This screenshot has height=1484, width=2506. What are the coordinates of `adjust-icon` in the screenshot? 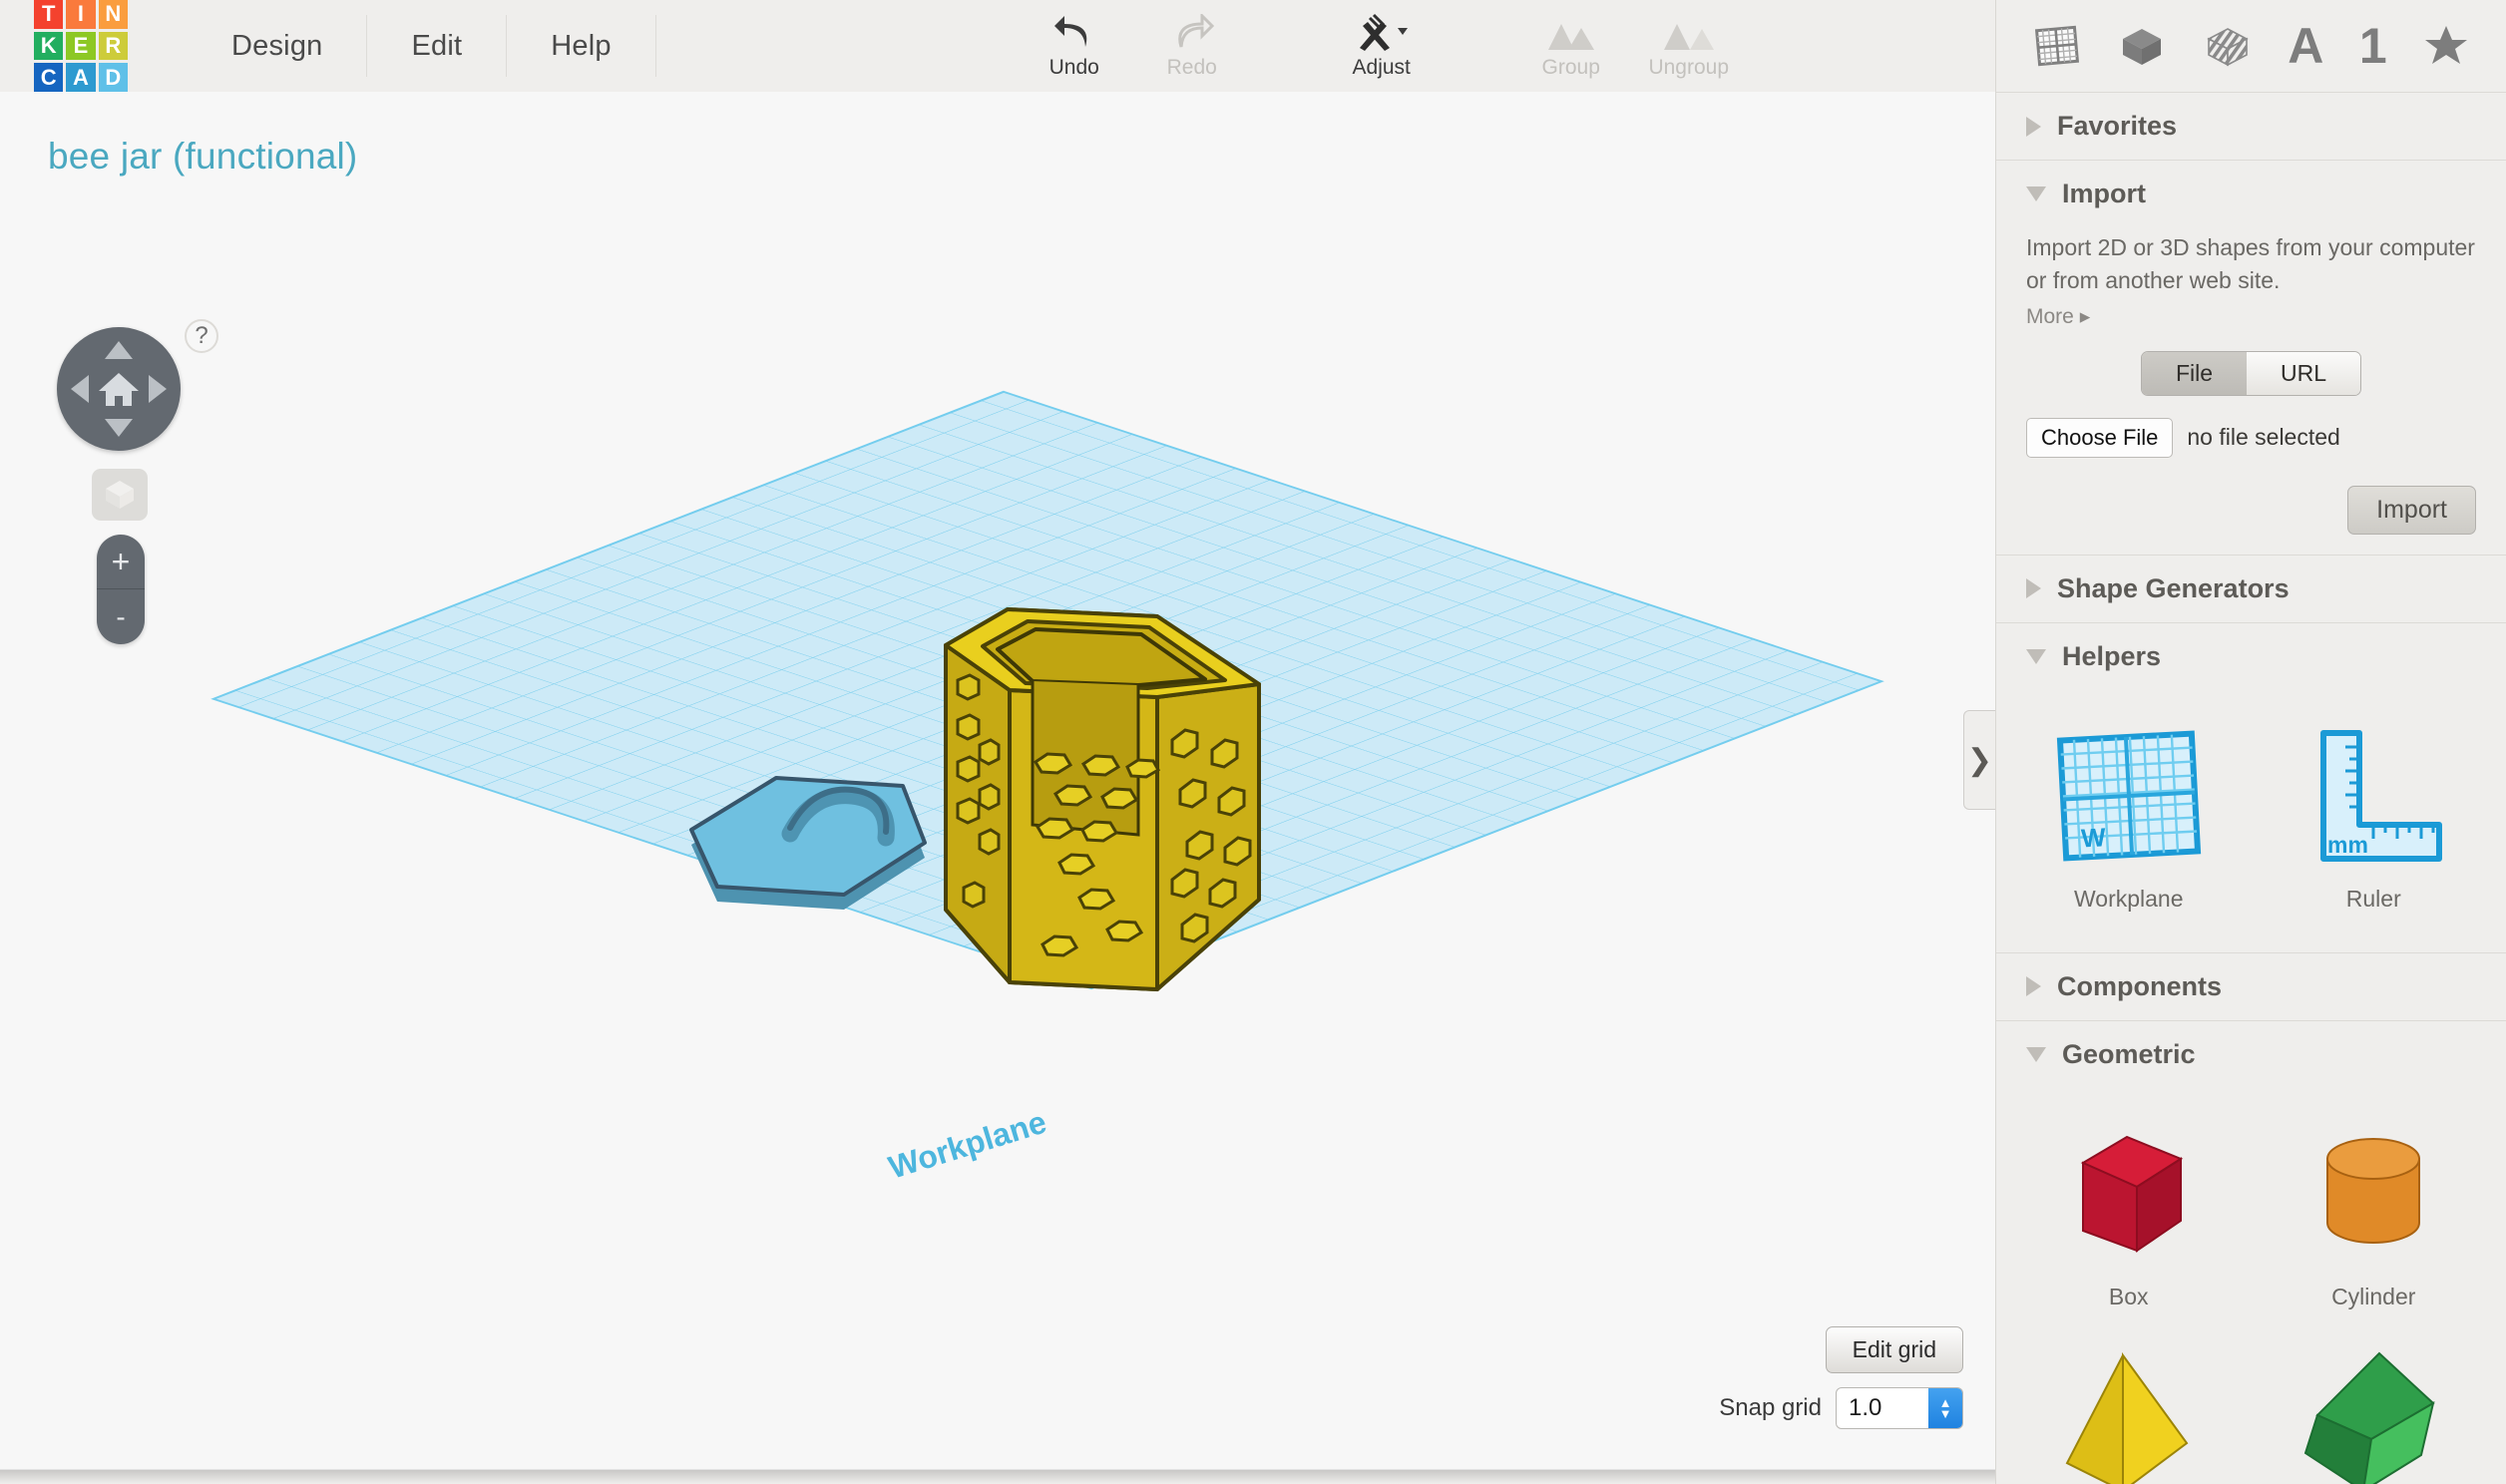 It's located at (1382, 32).